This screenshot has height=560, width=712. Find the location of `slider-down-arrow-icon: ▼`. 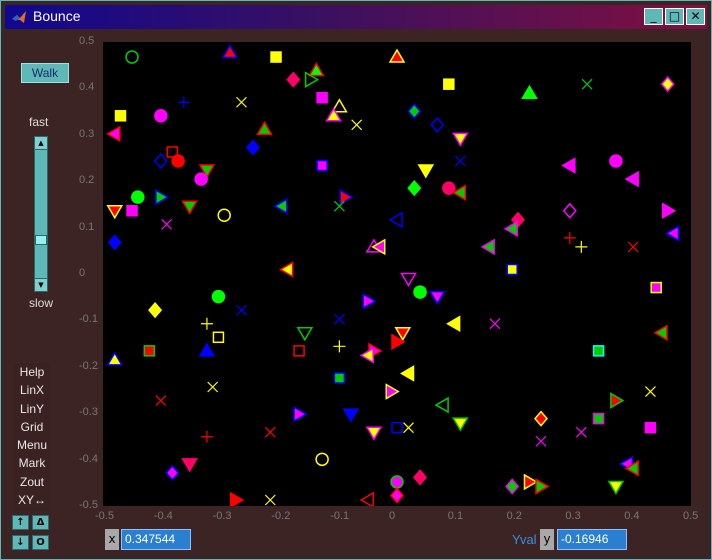

slider-down-arrow-icon: ▼ is located at coordinates (41, 284).